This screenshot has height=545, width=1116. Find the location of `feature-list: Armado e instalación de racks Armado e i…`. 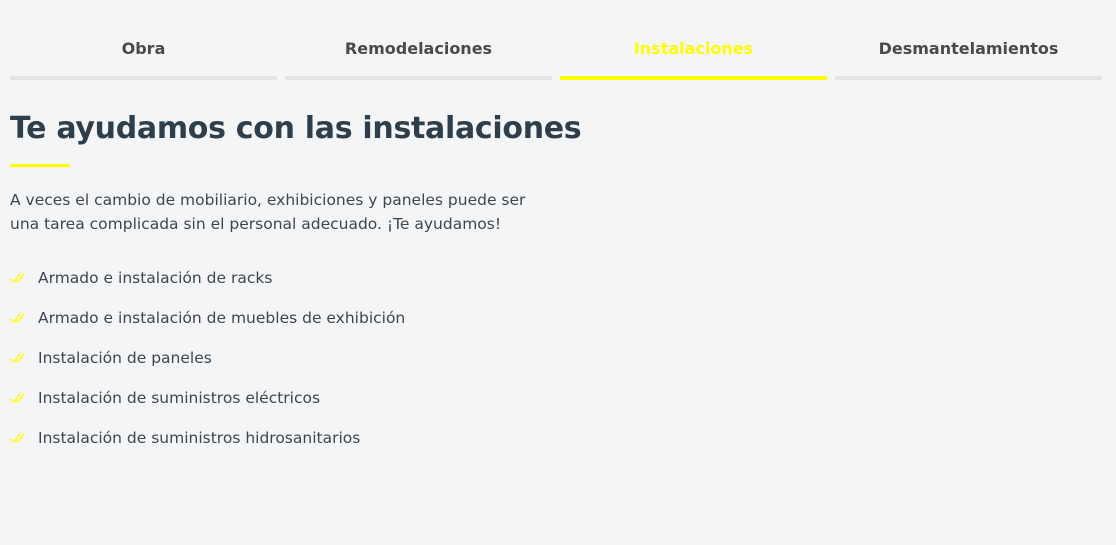

feature-list: Armado e instalación de racks Armado e i… is located at coordinates (207, 366).